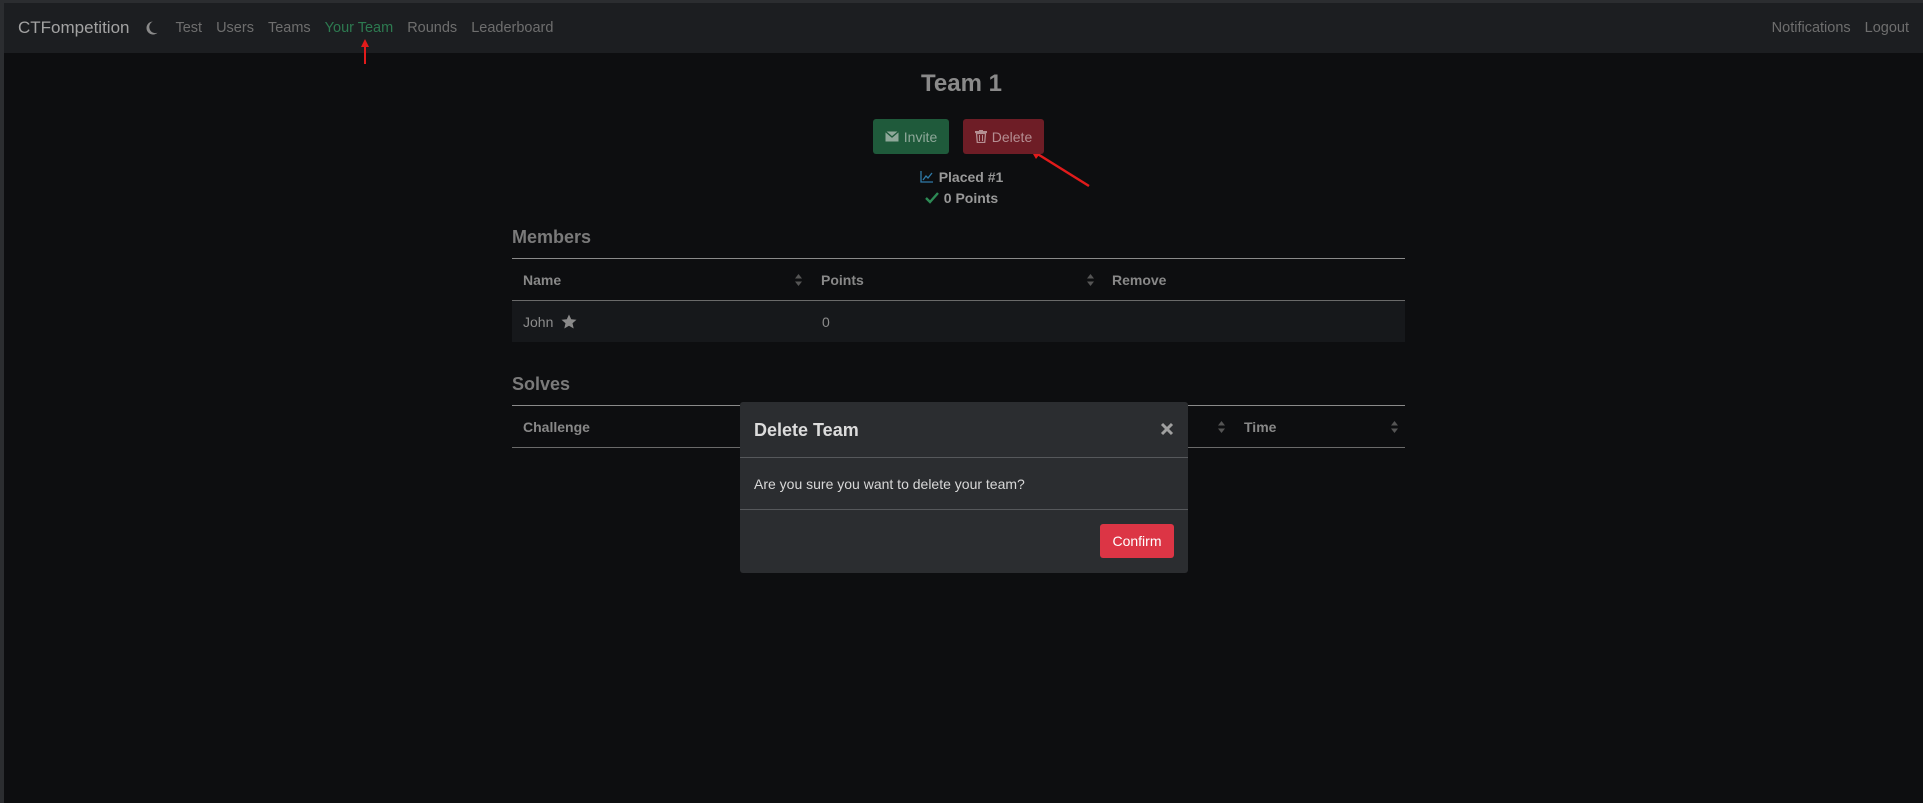 The image size is (1923, 803). I want to click on solves-heading: Solves, so click(541, 384).